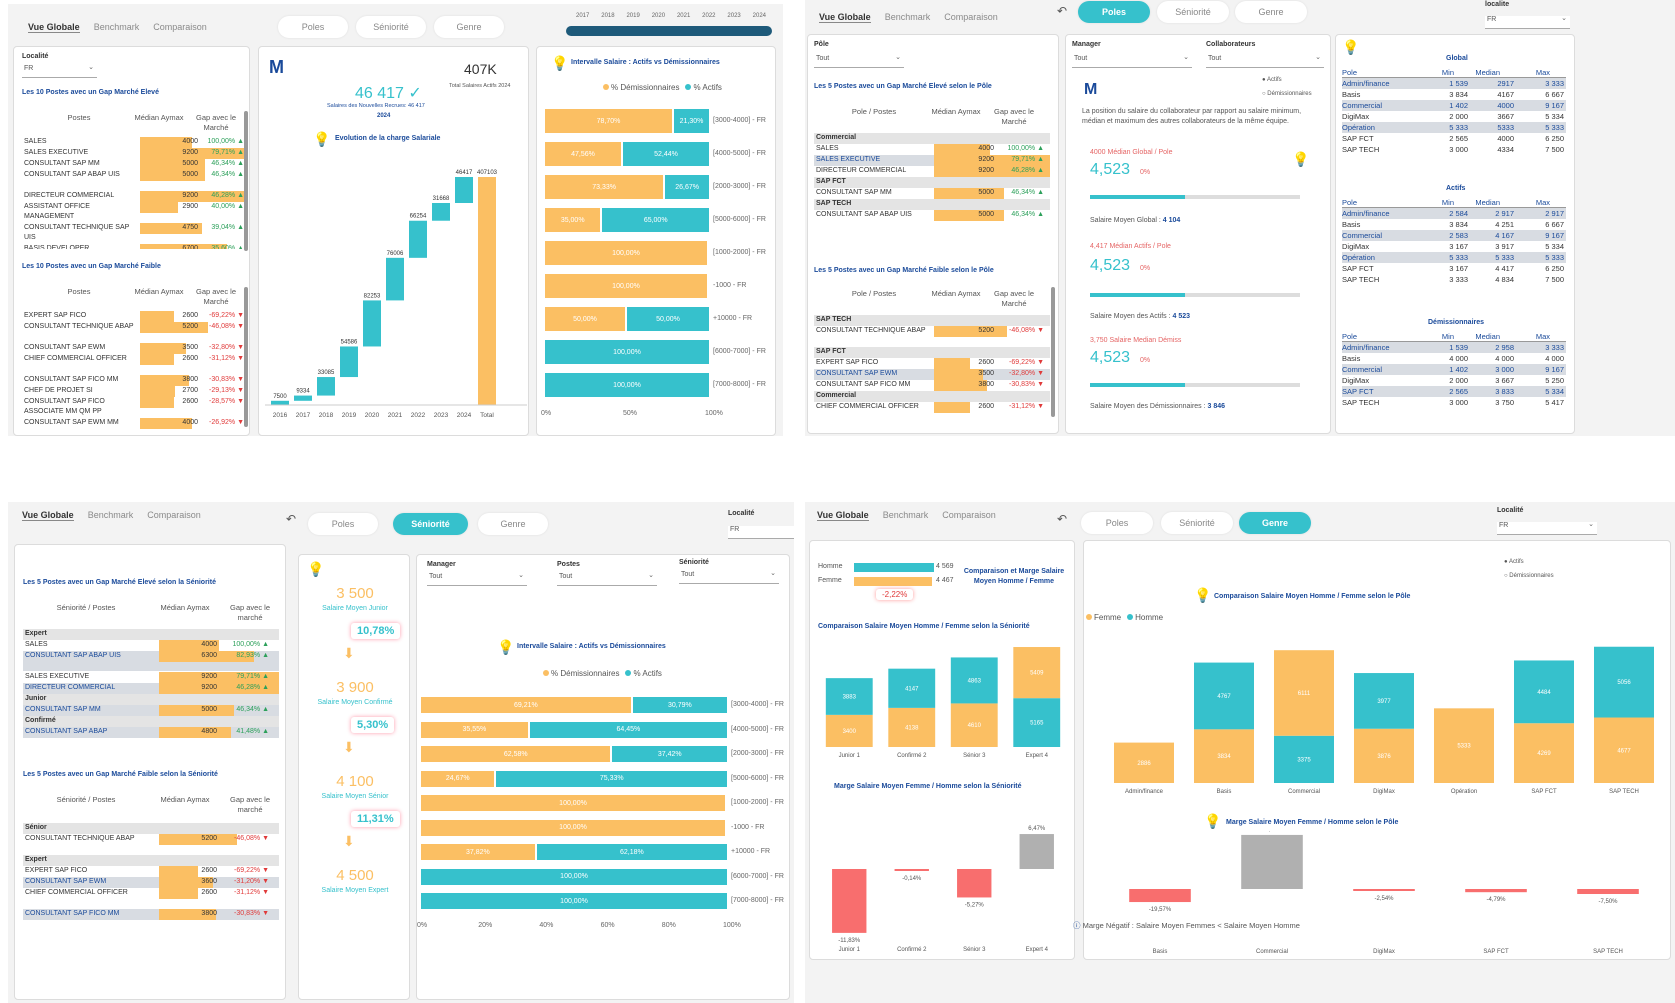 Image resolution: width=1675 pixels, height=1003 pixels. Describe the element at coordinates (1454, 138) in the screenshot. I see `table-row: SAP FCT 2 565 4000 6 250` at that location.